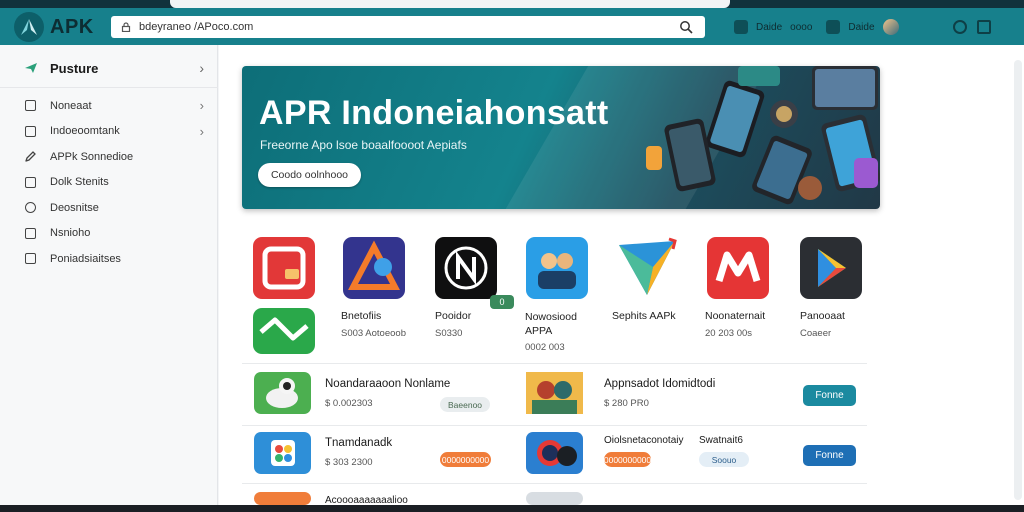 The image size is (1024, 512). I want to click on avatar, so click(890, 27).